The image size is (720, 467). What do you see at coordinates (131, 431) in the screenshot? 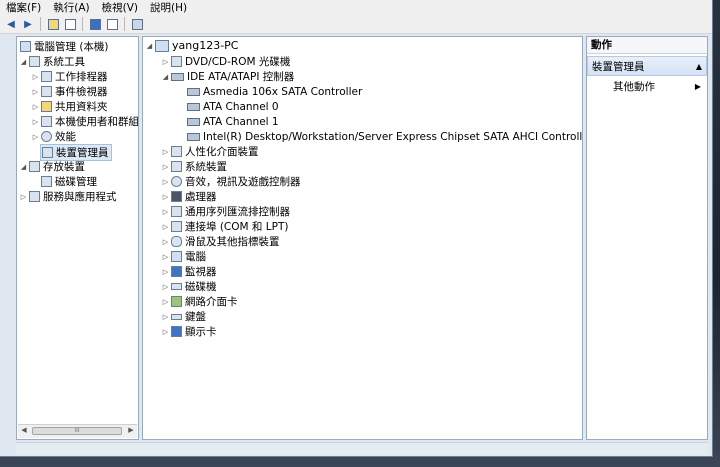
I see `scroll-right-icon: ▶` at bounding box center [131, 431].